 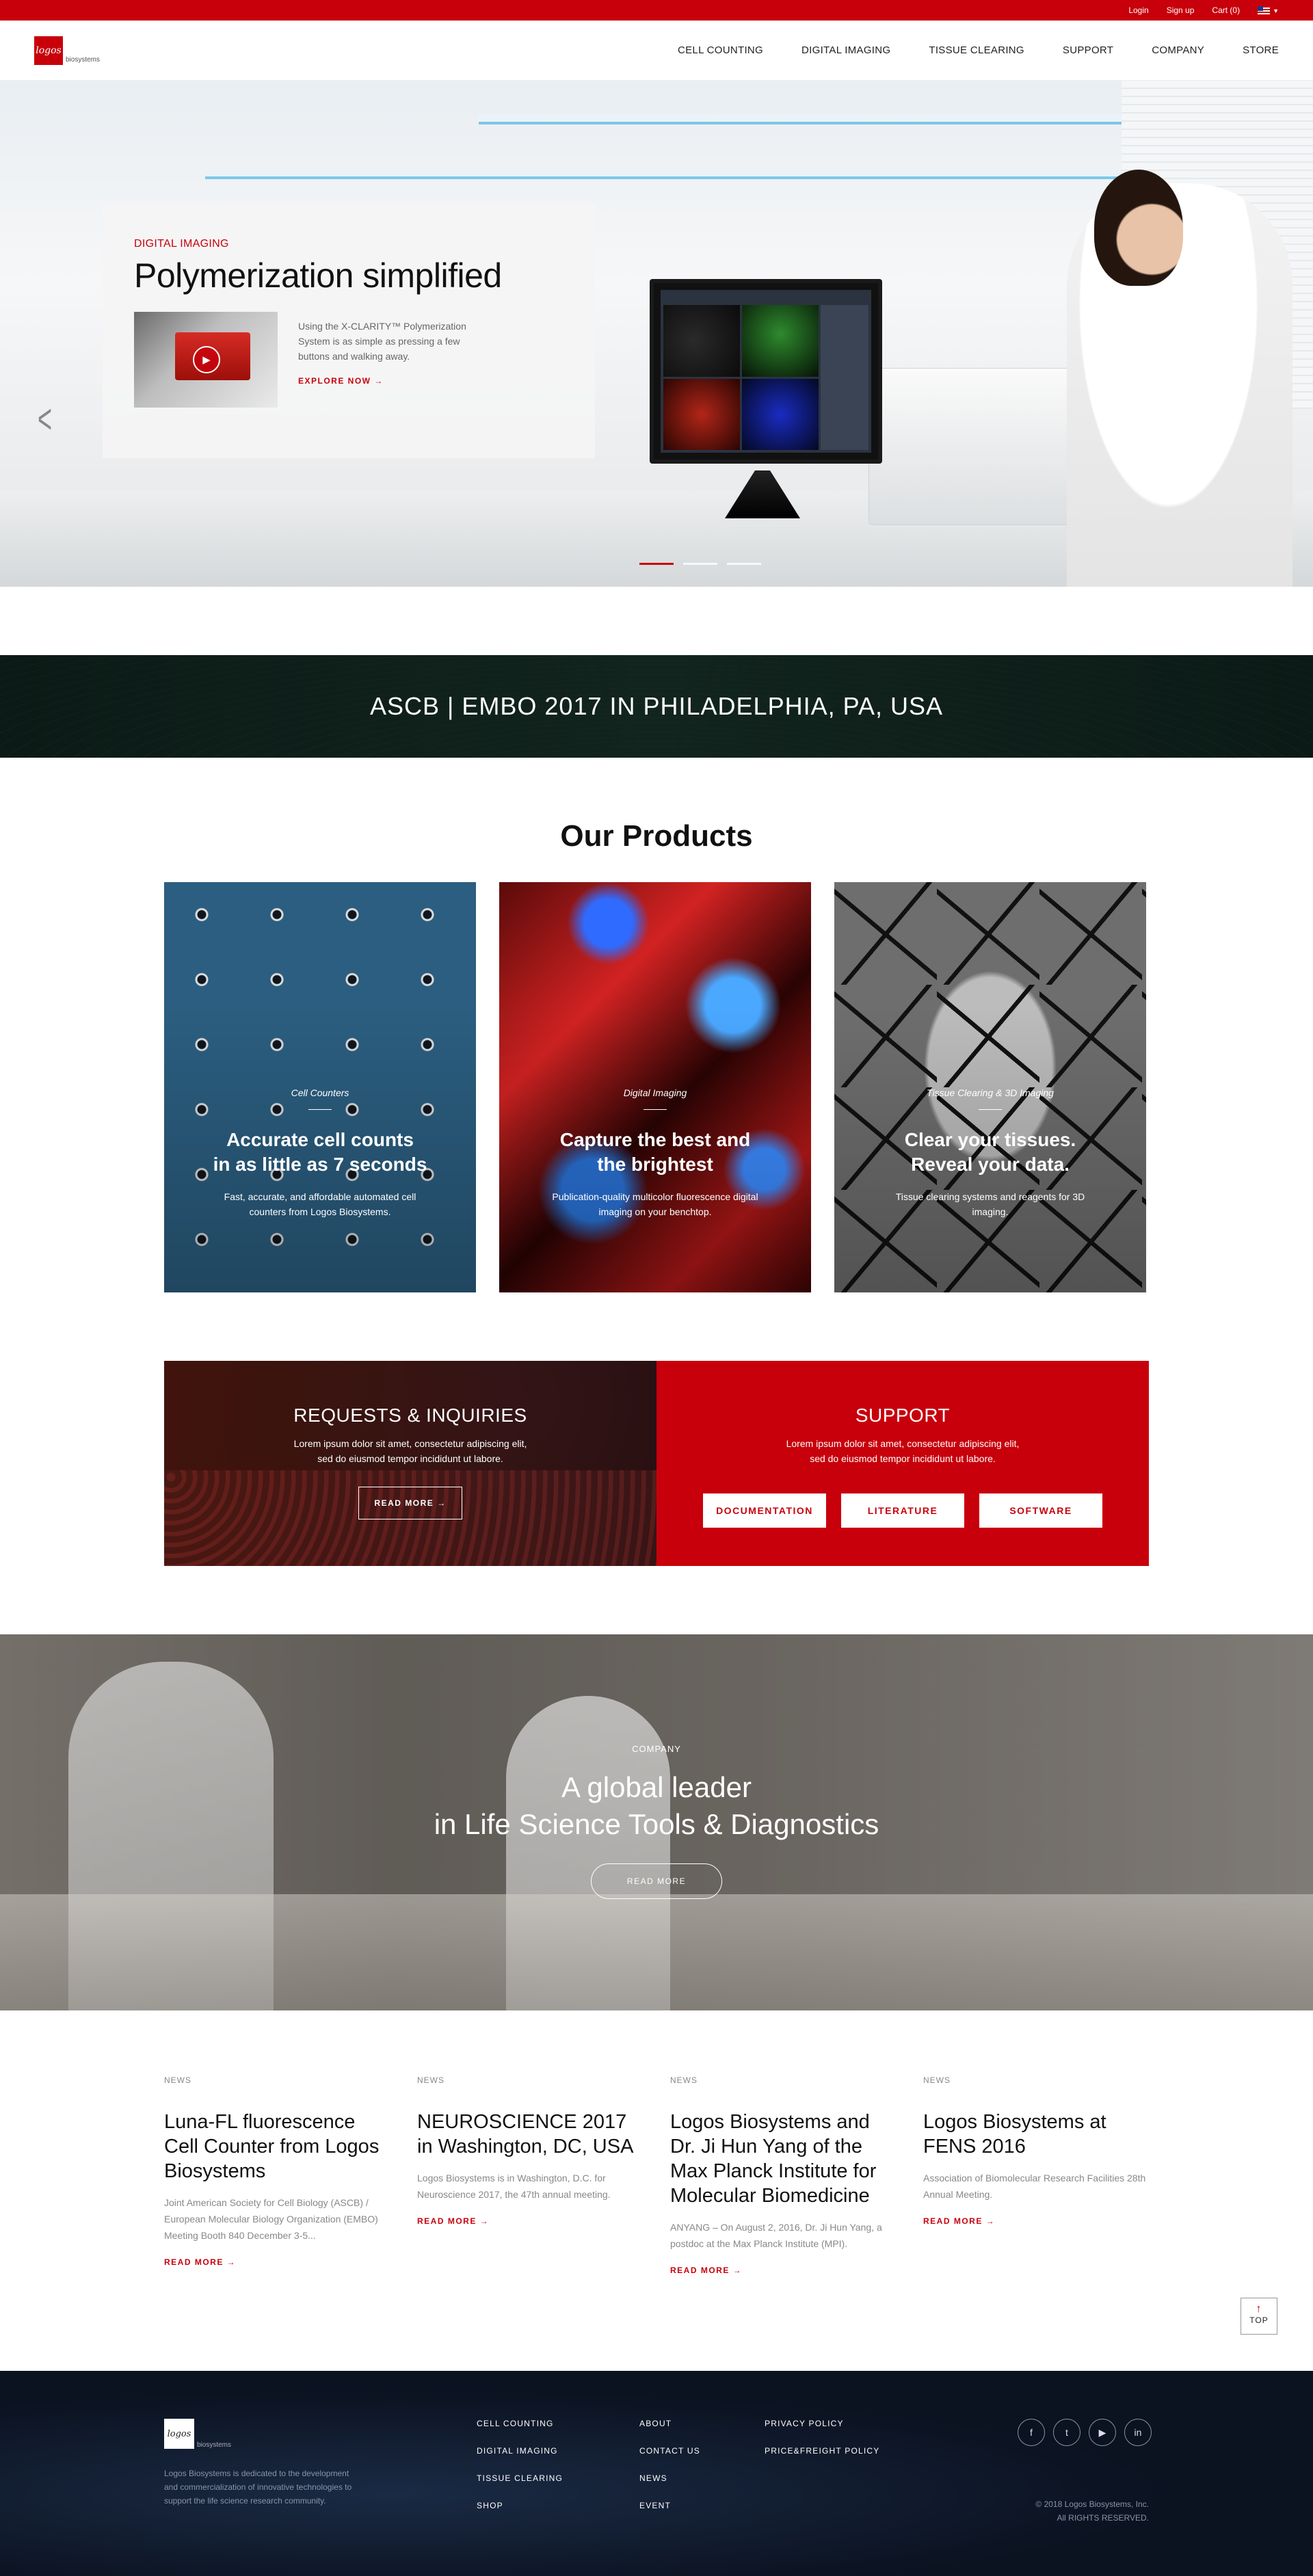 I want to click on copyright-line: © 2018 Logos Biosystems, Inc., so click(x=1092, y=2504).